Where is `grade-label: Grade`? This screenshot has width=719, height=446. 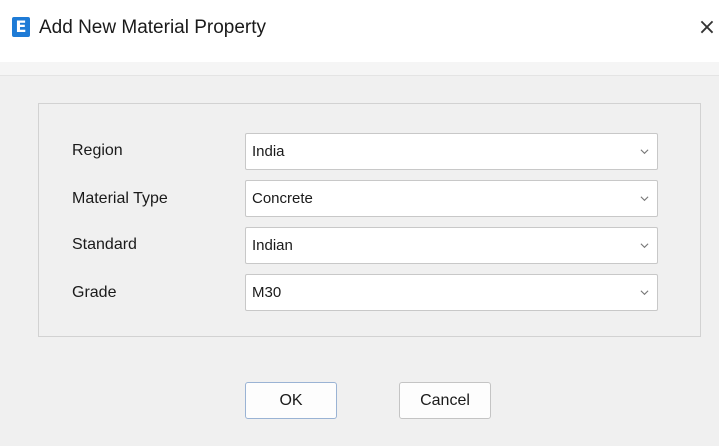 grade-label: Grade is located at coordinates (94, 292).